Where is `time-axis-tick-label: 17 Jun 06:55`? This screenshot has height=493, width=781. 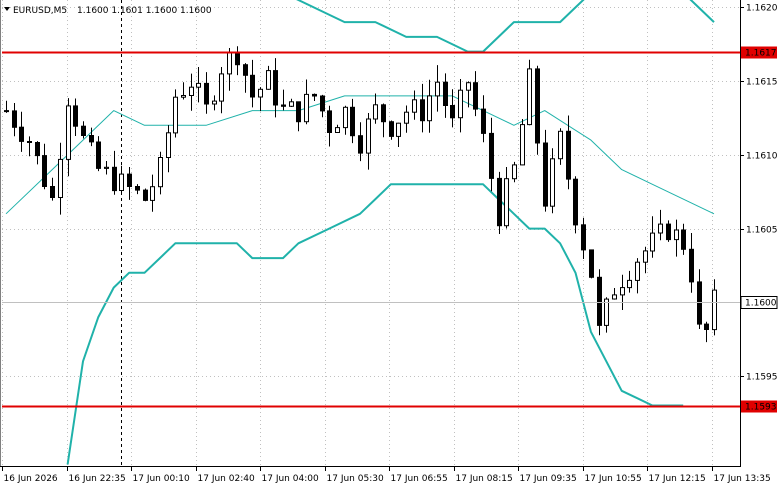 time-axis-tick-label: 17 Jun 06:55 is located at coordinates (419, 479).